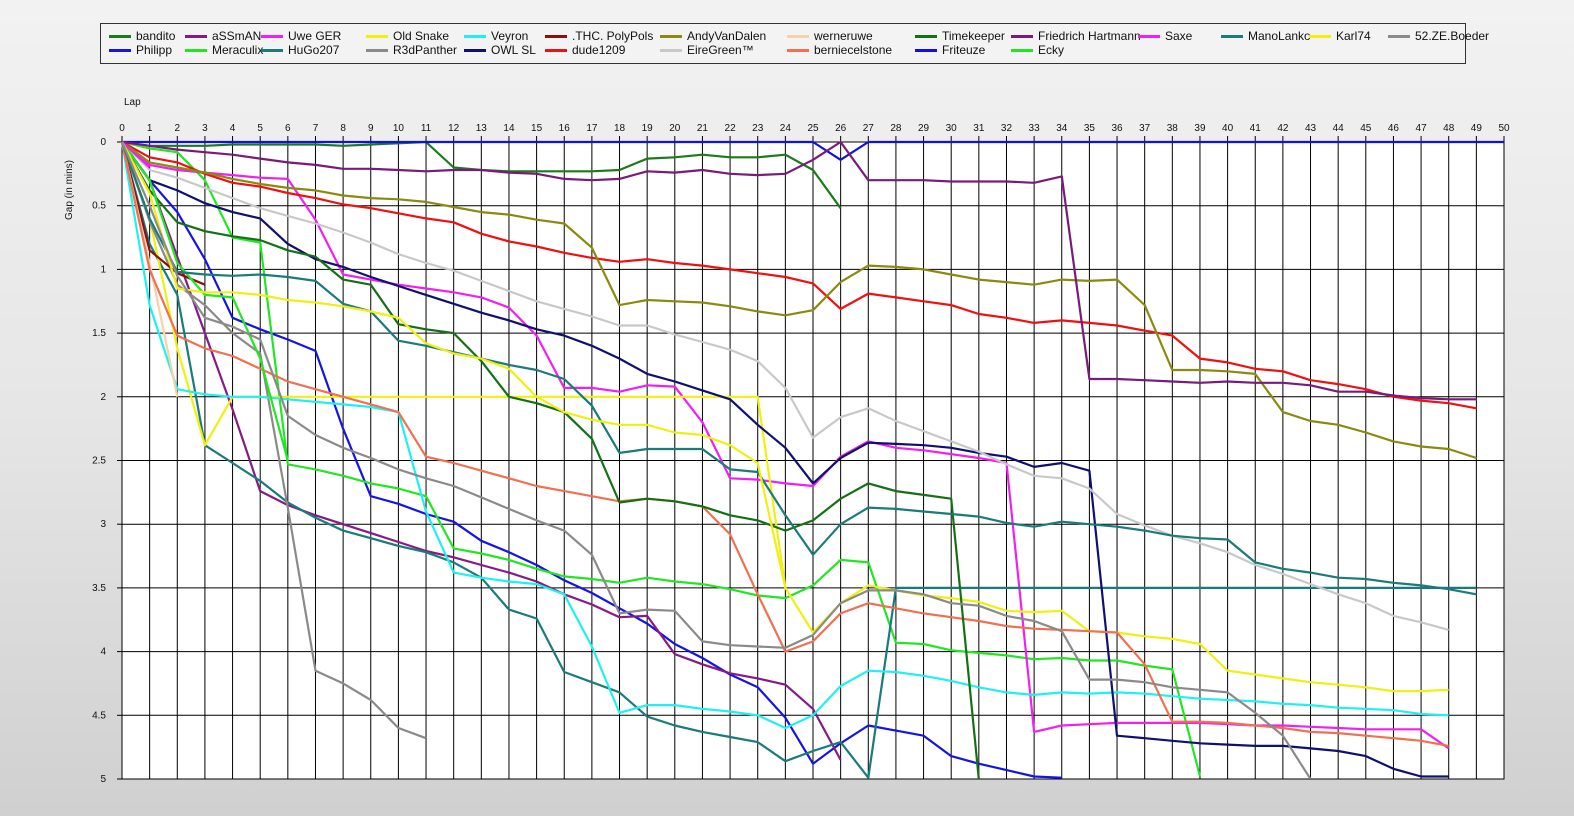  Describe the element at coordinates (1422, 128) in the screenshot. I see `x-tick-label: 47` at that location.